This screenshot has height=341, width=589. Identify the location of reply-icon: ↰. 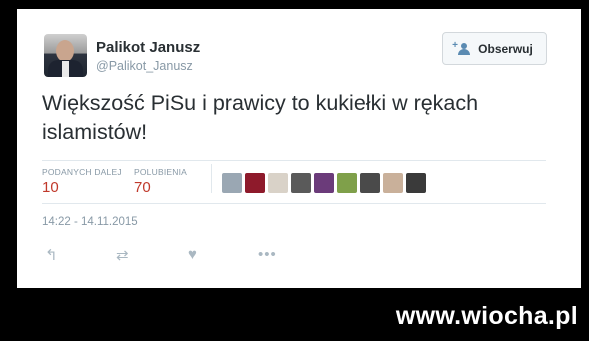
(51, 255).